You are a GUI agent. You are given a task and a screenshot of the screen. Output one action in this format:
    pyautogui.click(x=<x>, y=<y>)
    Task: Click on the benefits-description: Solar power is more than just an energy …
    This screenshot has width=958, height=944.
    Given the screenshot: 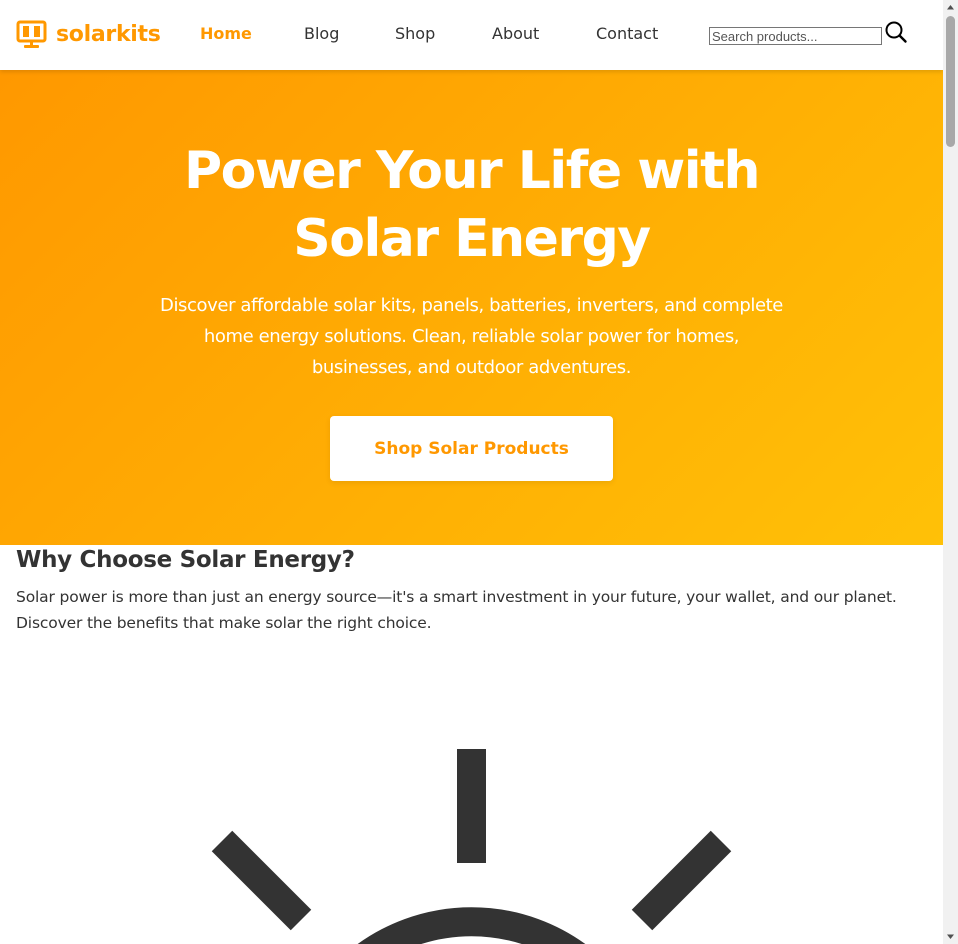 What is the action you would take?
    pyautogui.click(x=476, y=610)
    